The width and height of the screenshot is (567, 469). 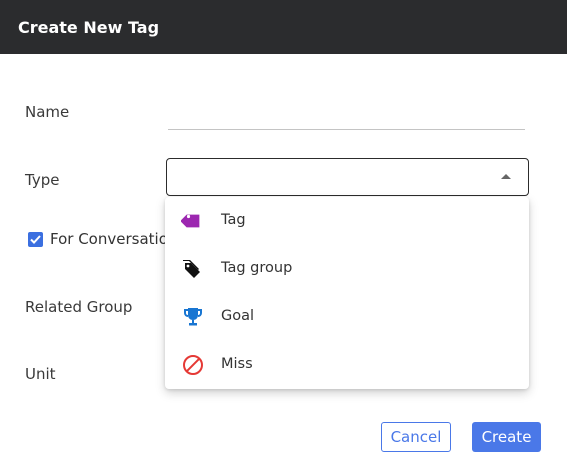 What do you see at coordinates (347, 221) in the screenshot?
I see `option-tag: Tag` at bounding box center [347, 221].